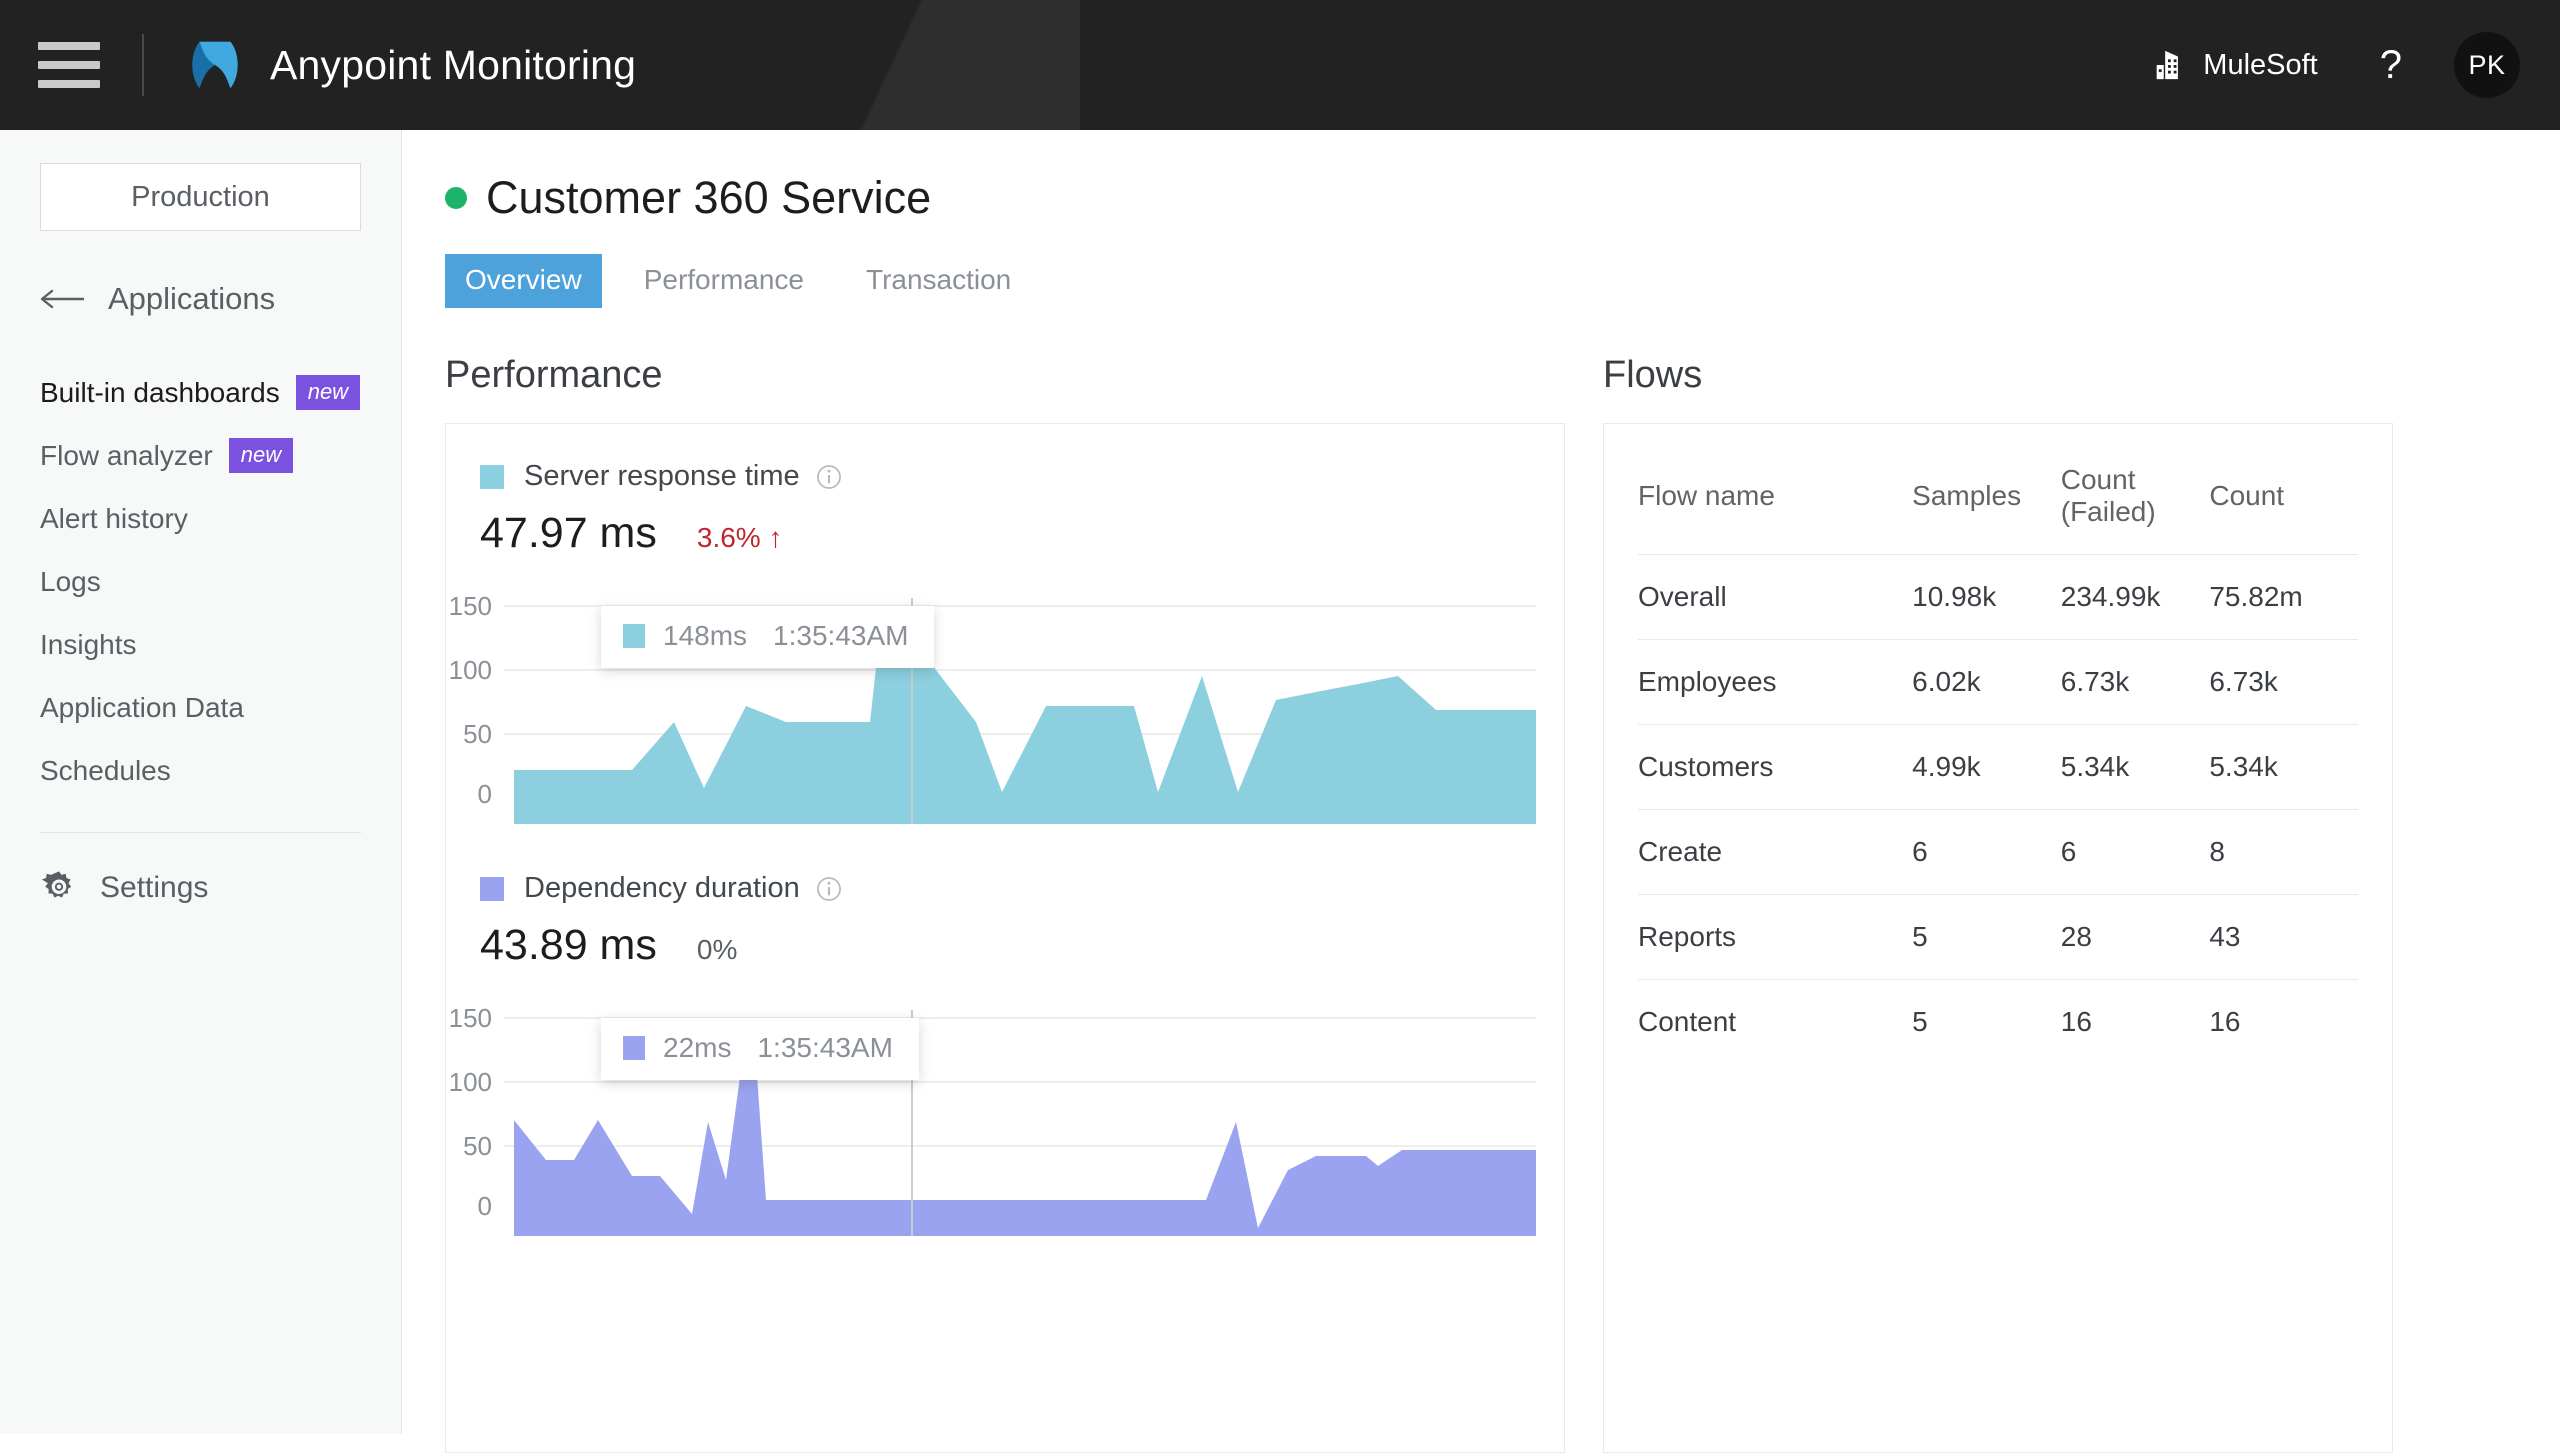 The height and width of the screenshot is (1453, 2560). What do you see at coordinates (2283, 489) in the screenshot?
I see `column-header-count: Count` at bounding box center [2283, 489].